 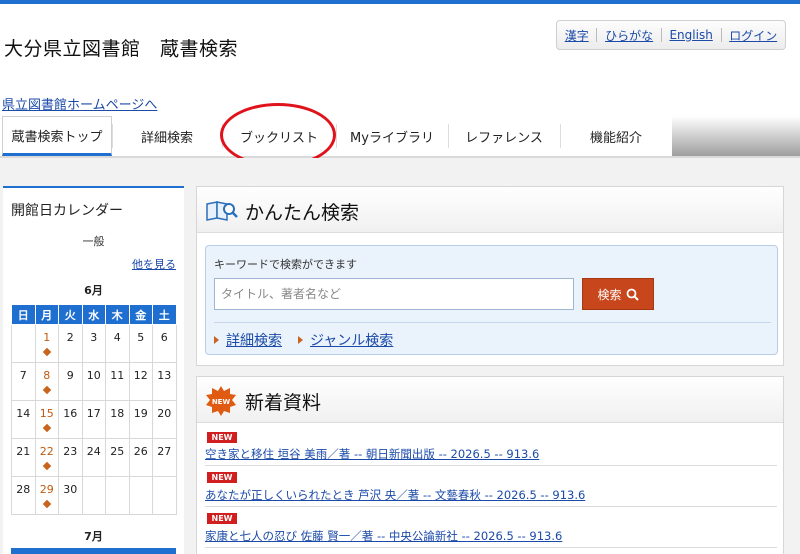 I want to click on calendar-day: 17, so click(x=93, y=419).